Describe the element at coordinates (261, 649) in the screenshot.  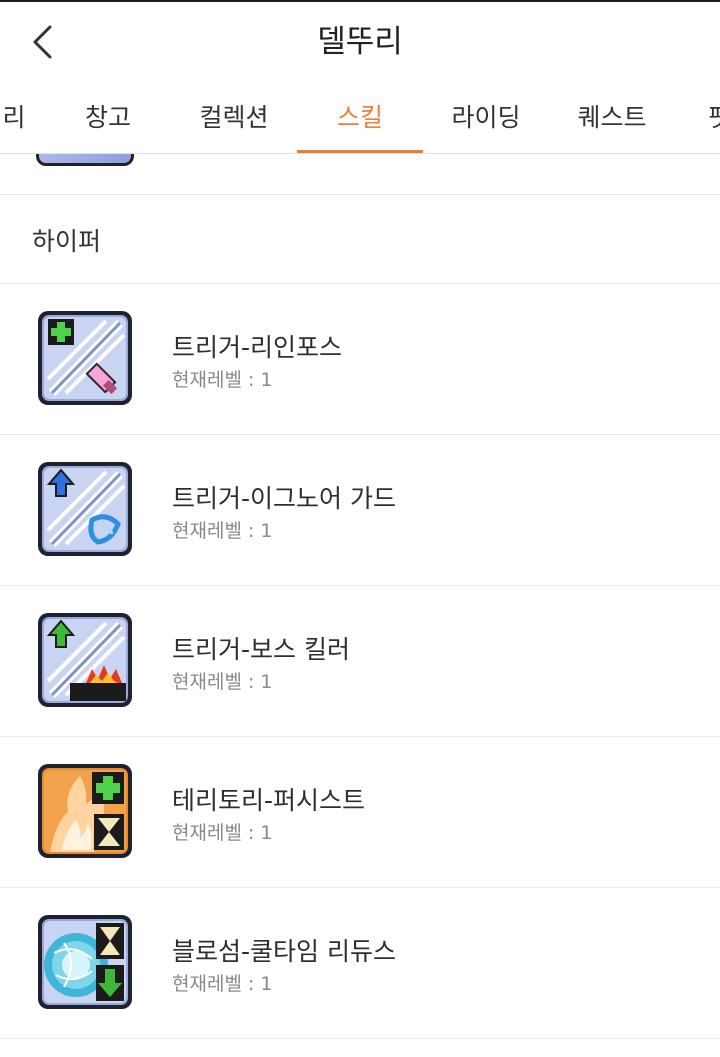
I see `skill-name: 트리거-보스 킬러` at that location.